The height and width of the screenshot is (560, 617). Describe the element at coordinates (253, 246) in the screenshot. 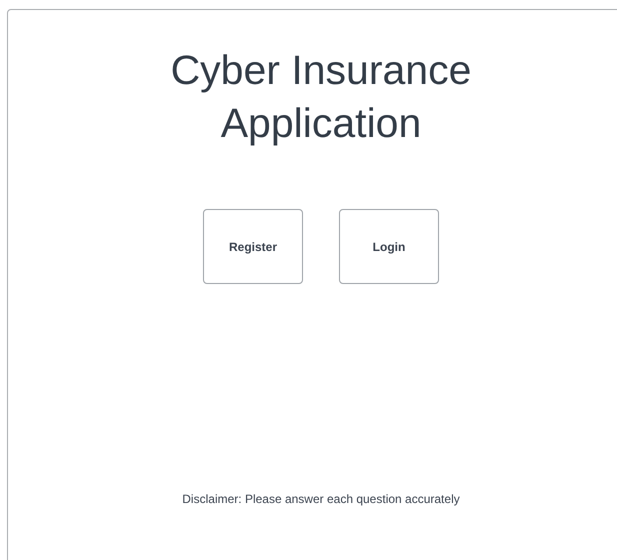

I see `register-button: Register` at that location.